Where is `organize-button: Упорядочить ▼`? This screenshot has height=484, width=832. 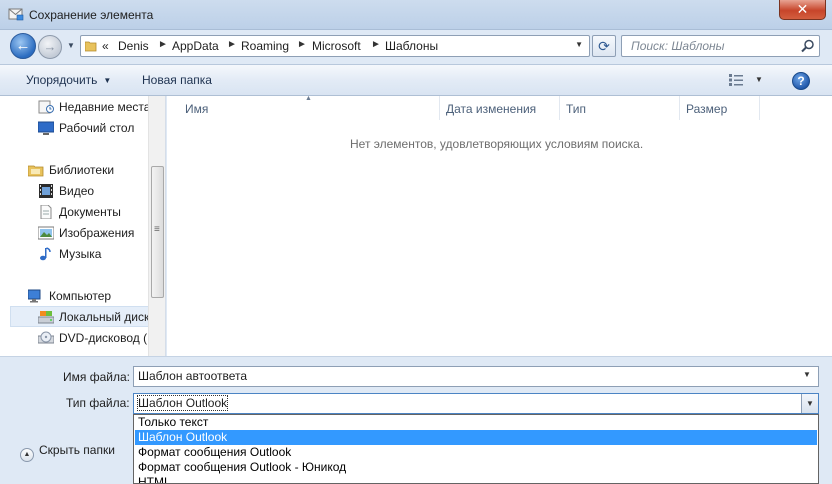
organize-button: Упорядочить ▼ is located at coordinates (68, 80).